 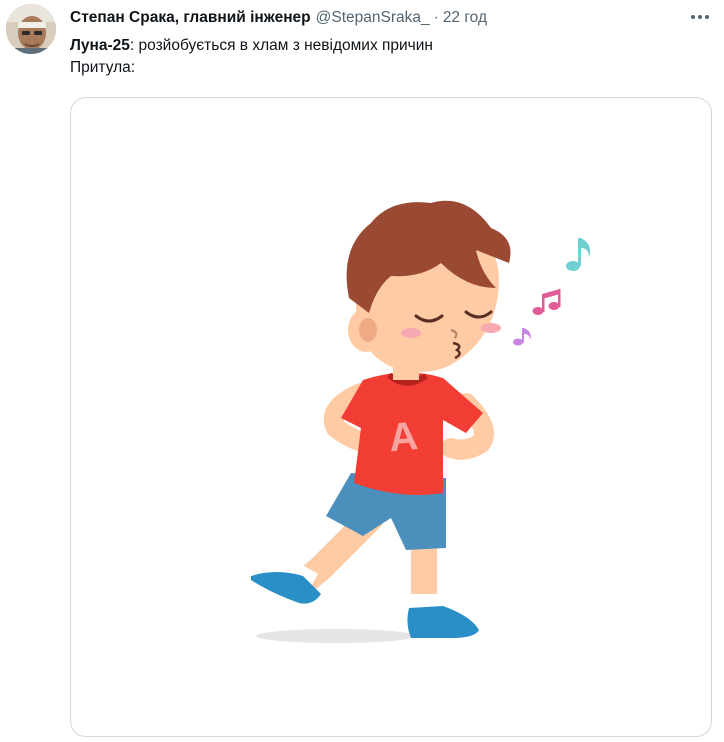 What do you see at coordinates (546, 302) in the screenshot?
I see `note-pink` at bounding box center [546, 302].